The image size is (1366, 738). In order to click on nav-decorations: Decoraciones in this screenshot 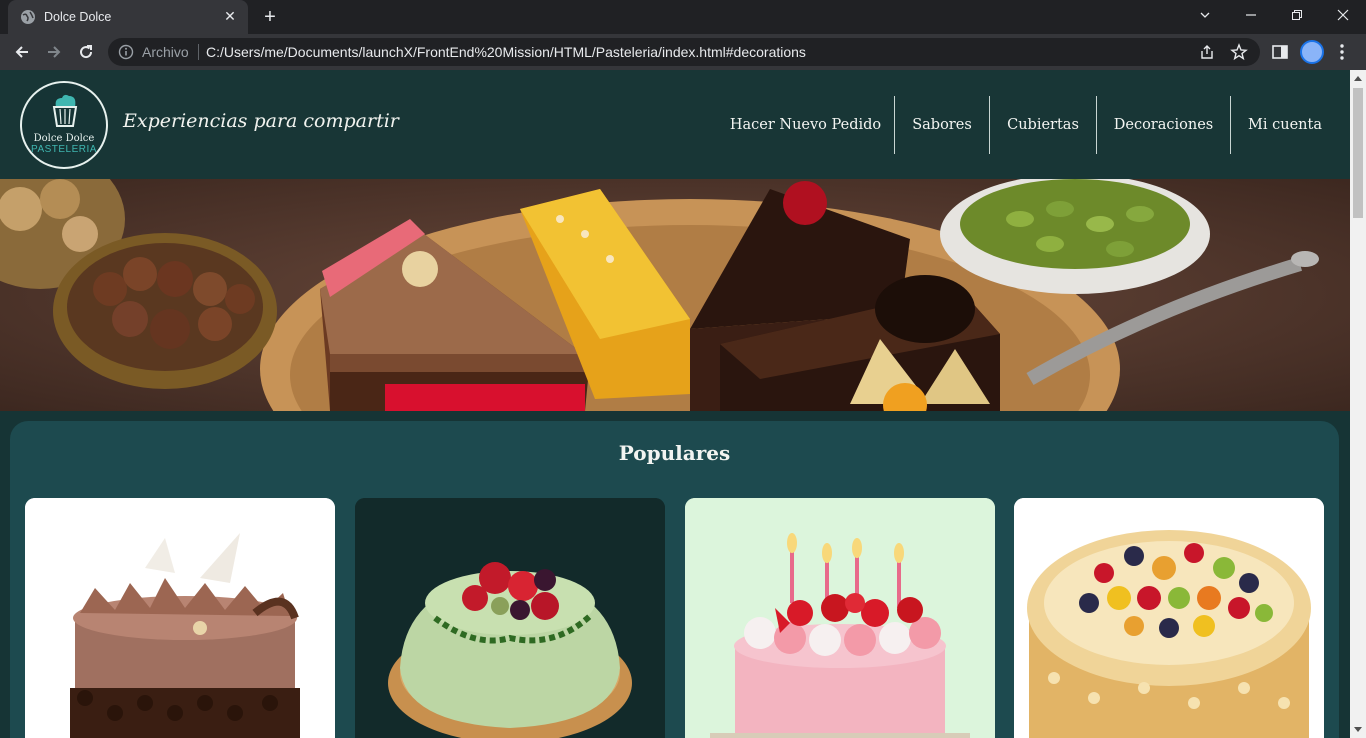, I will do `click(1163, 125)`.